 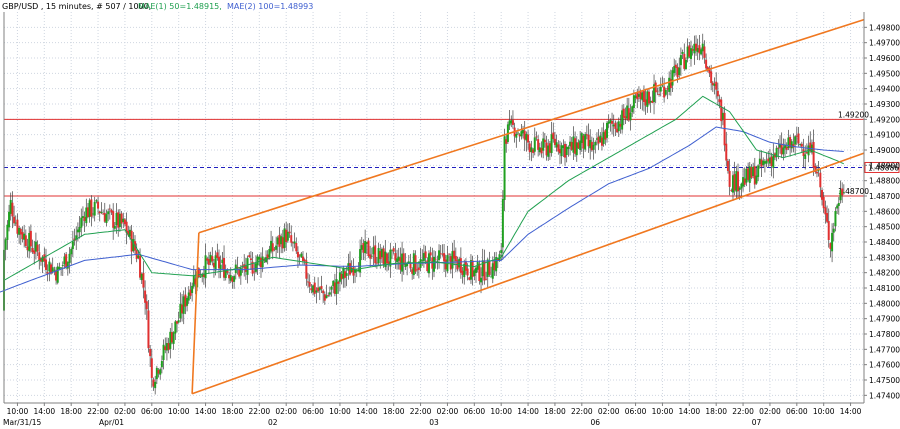 What do you see at coordinates (884, 165) in the screenshot?
I see `y-tick-label: 1.48900` at bounding box center [884, 165].